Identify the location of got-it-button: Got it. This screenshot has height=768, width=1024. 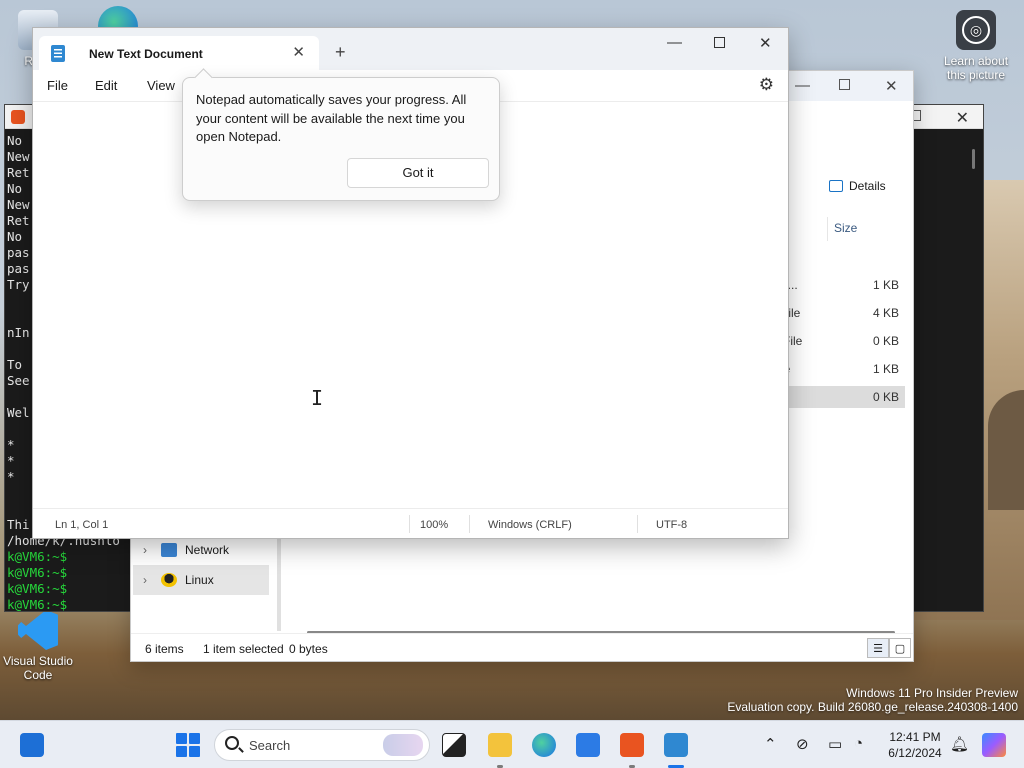
(418, 173).